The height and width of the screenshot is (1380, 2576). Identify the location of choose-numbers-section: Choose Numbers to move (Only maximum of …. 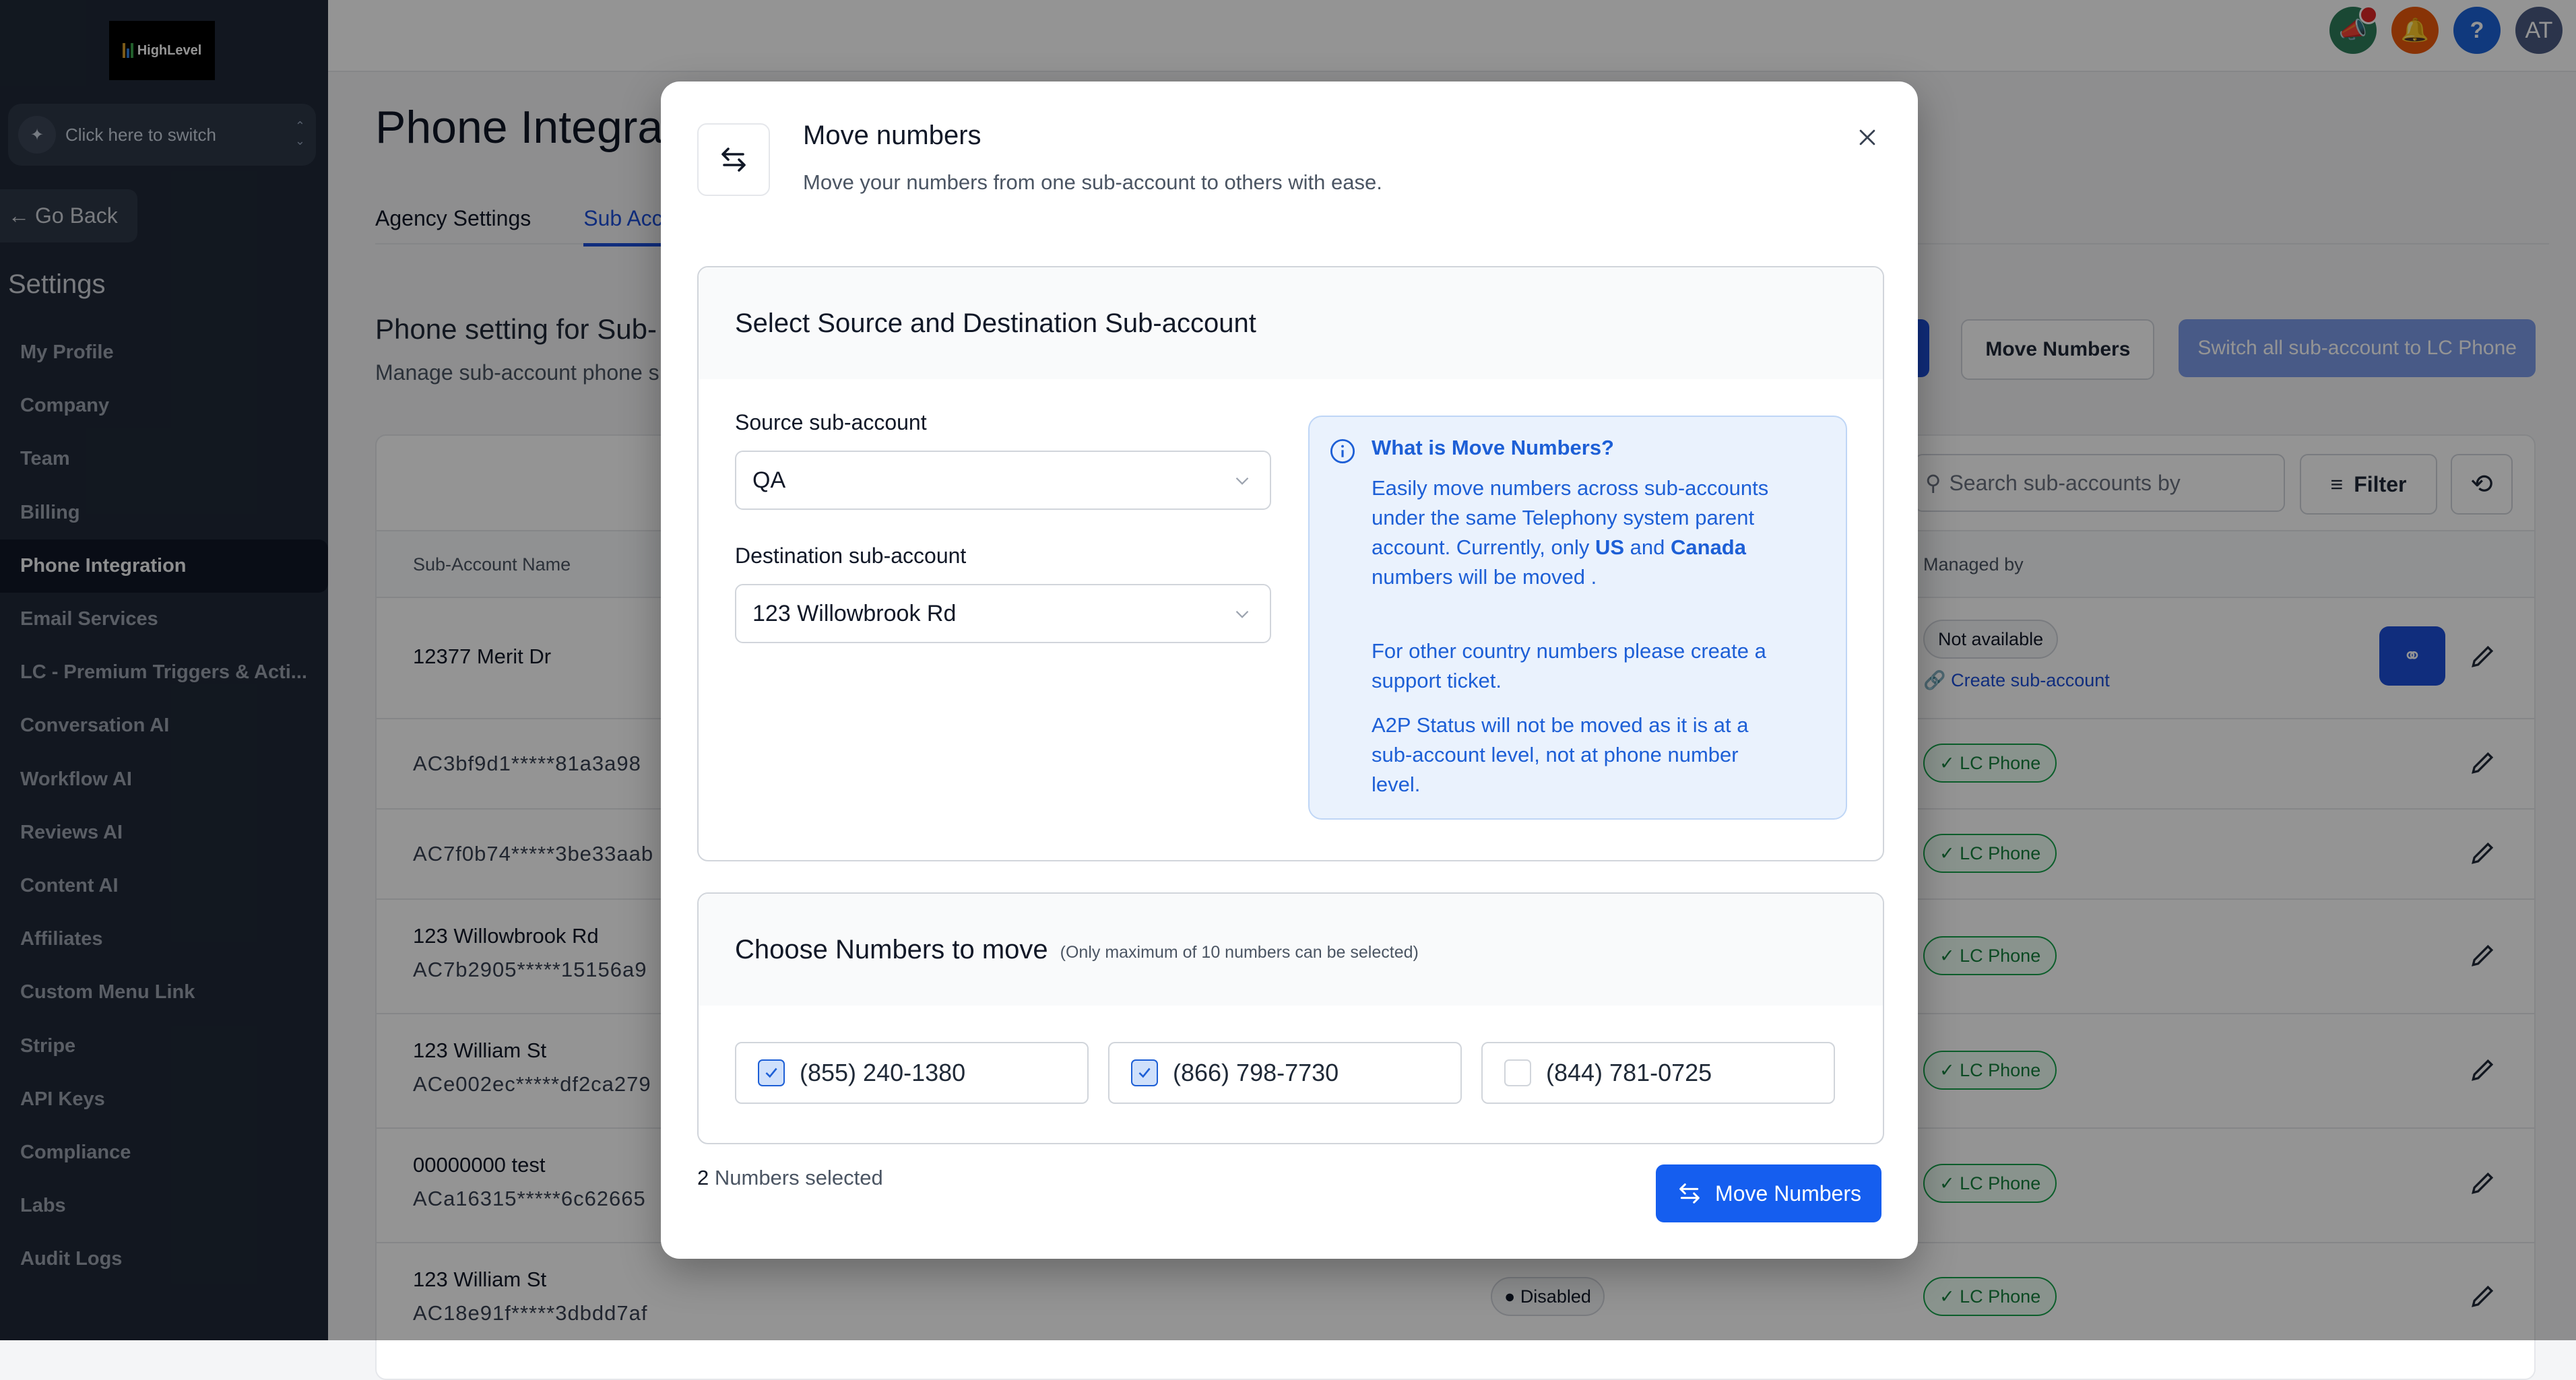
(1290, 1018).